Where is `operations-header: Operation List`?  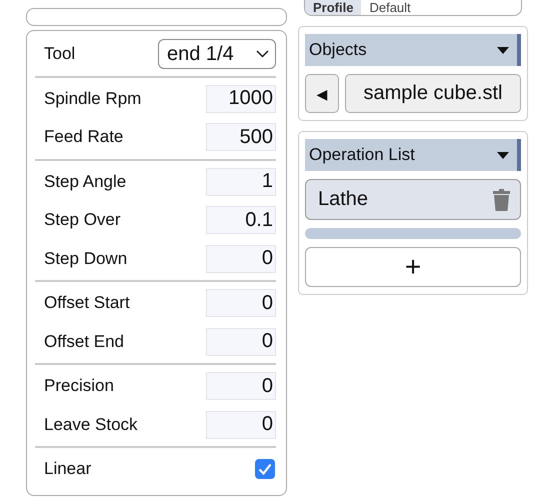
operations-header: Operation List is located at coordinates (413, 155).